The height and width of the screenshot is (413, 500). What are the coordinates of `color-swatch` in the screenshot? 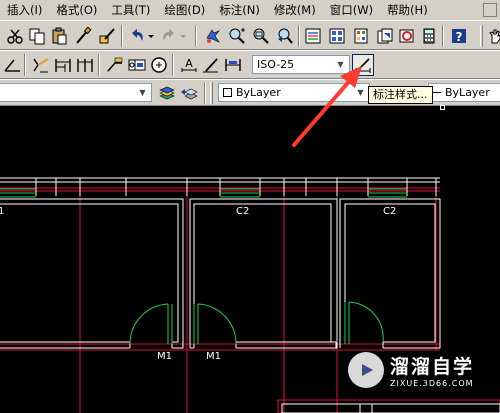 It's located at (227, 92).